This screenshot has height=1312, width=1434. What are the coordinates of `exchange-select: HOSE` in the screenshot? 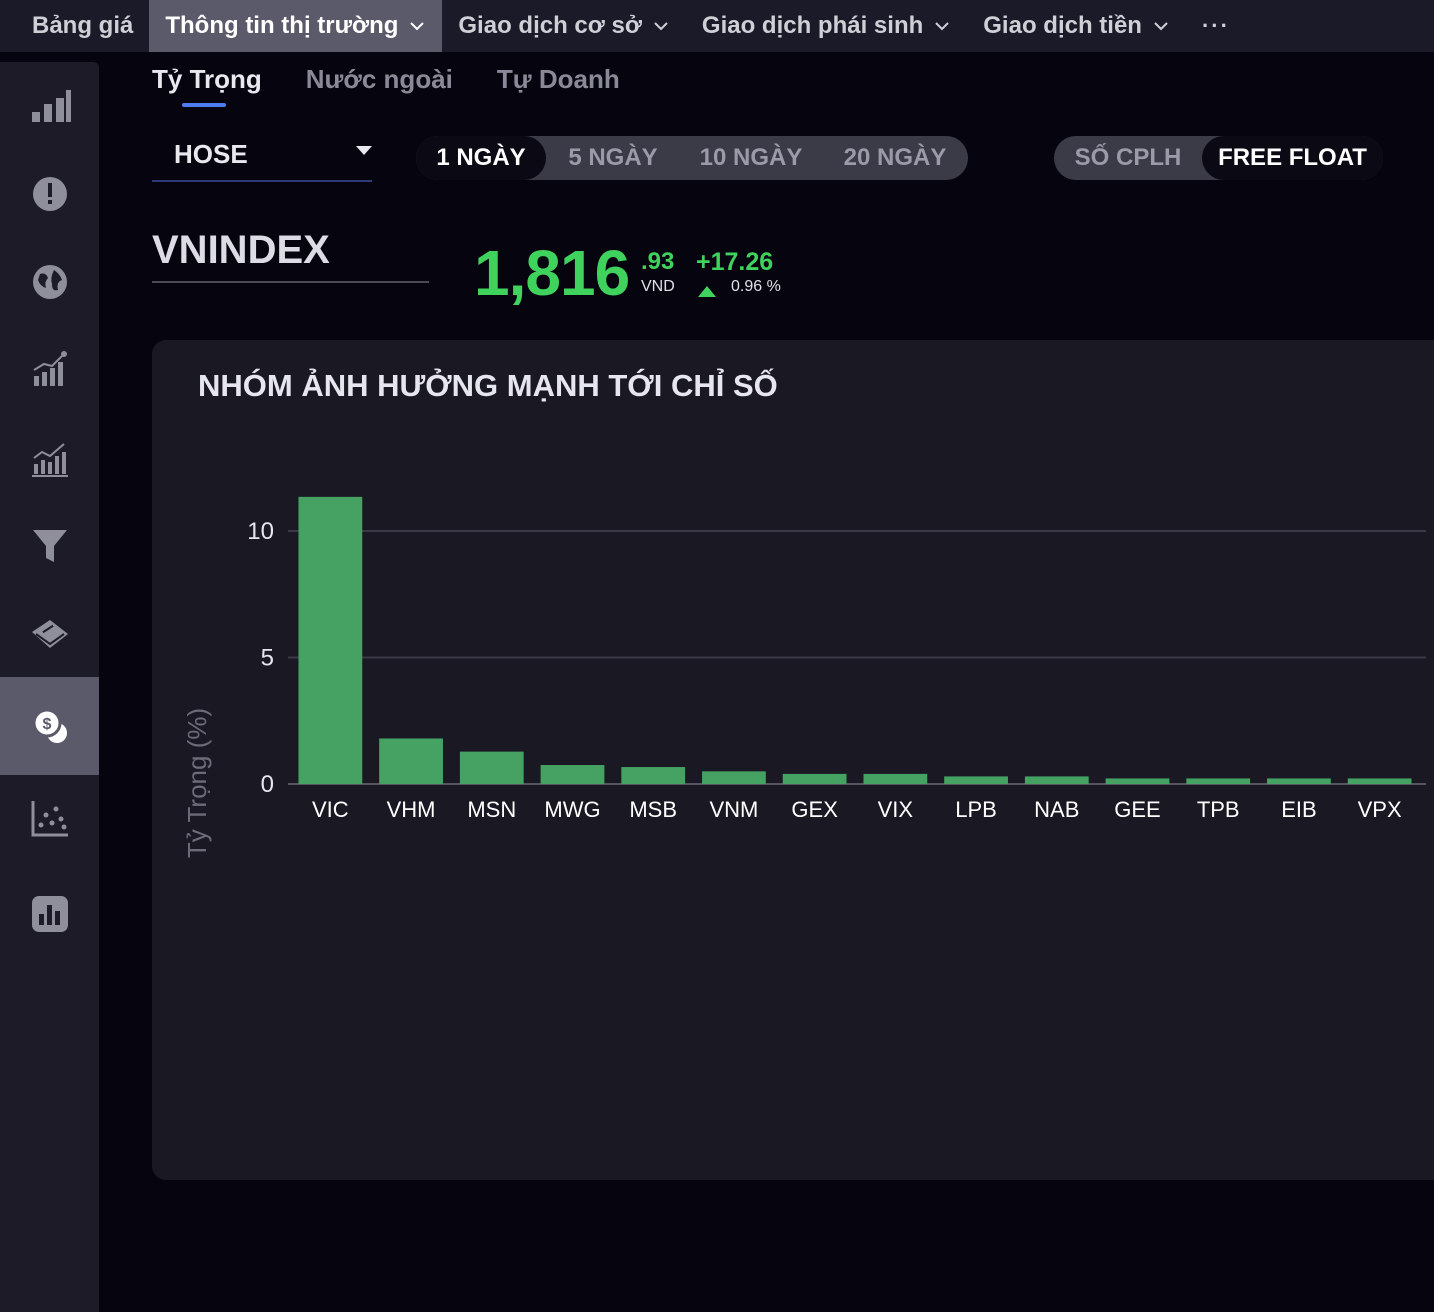 It's located at (262, 155).